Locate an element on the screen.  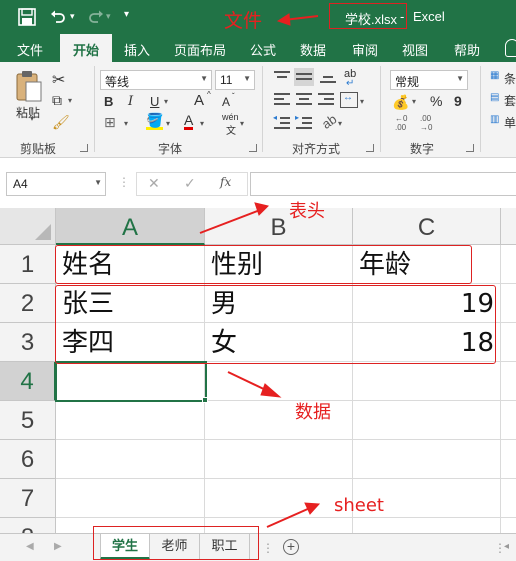
currency-icon: 💰 is located at coordinates (400, 102).